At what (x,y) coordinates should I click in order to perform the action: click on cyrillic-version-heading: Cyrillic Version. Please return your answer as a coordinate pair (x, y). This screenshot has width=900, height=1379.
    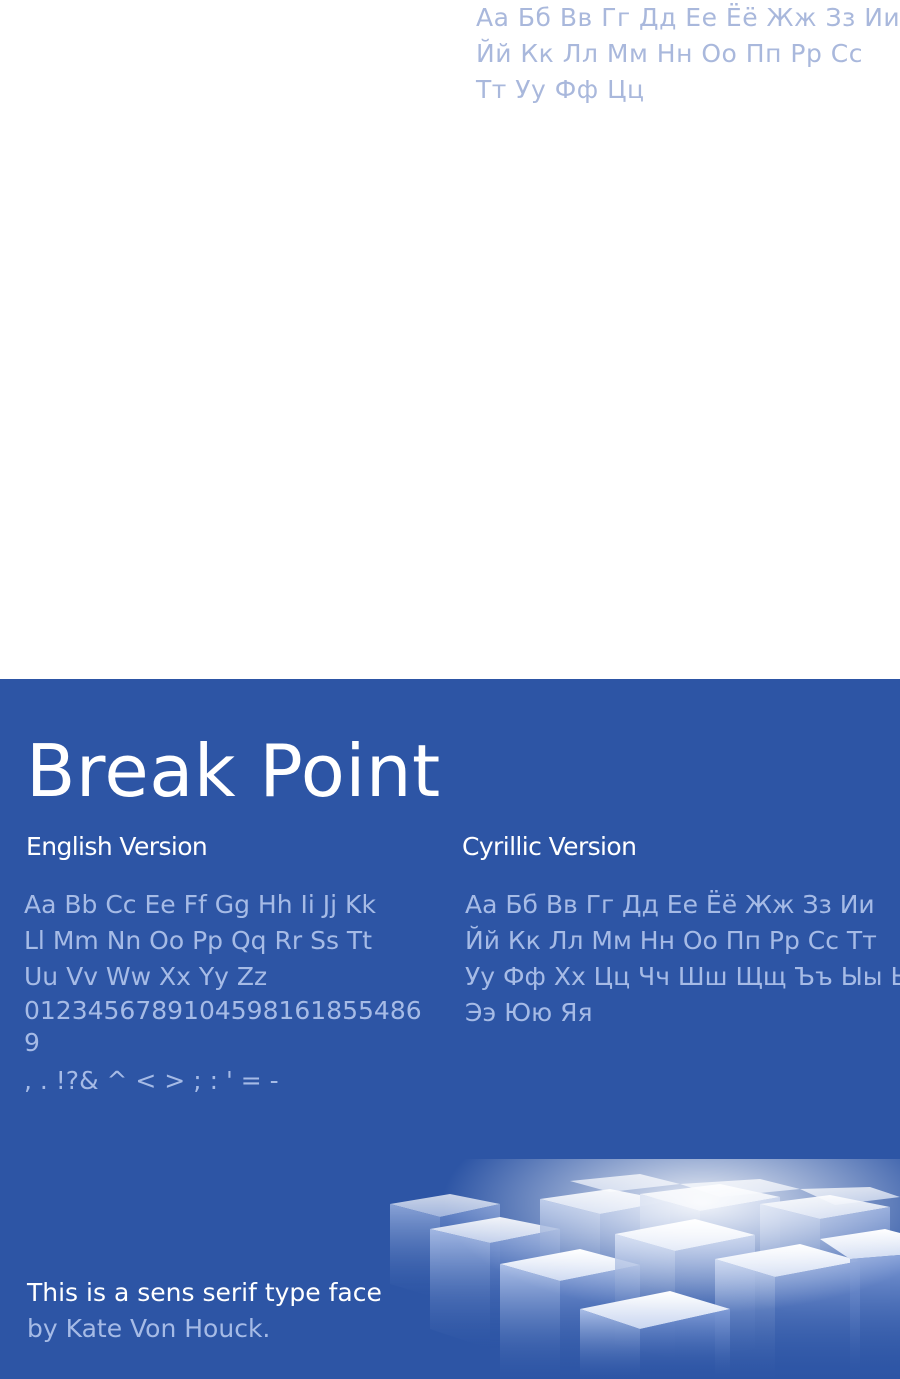
    Looking at the image, I should click on (549, 846).